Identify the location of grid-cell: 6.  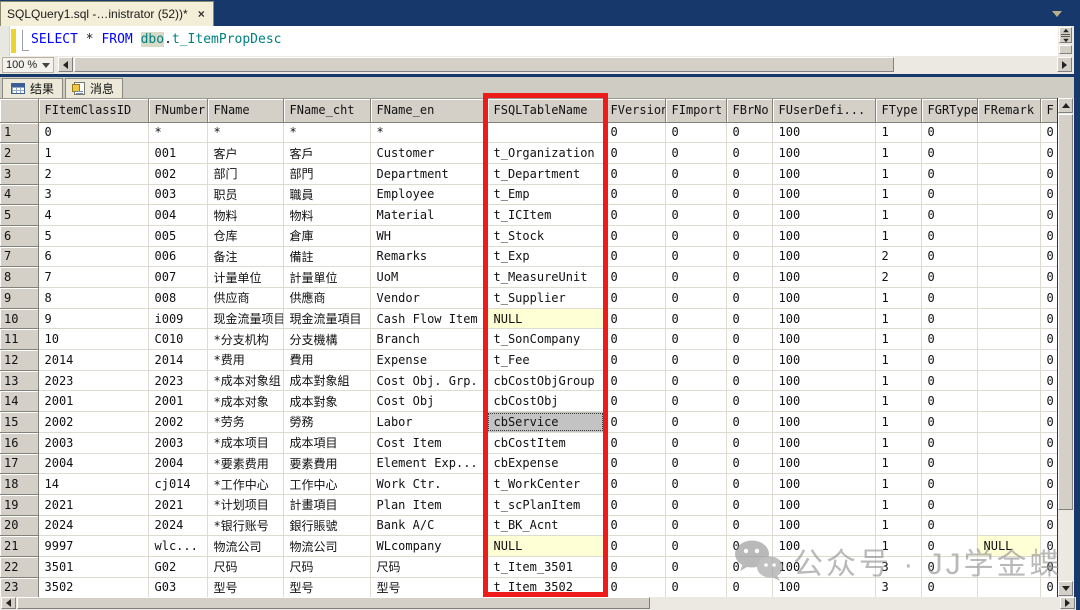
(93, 257).